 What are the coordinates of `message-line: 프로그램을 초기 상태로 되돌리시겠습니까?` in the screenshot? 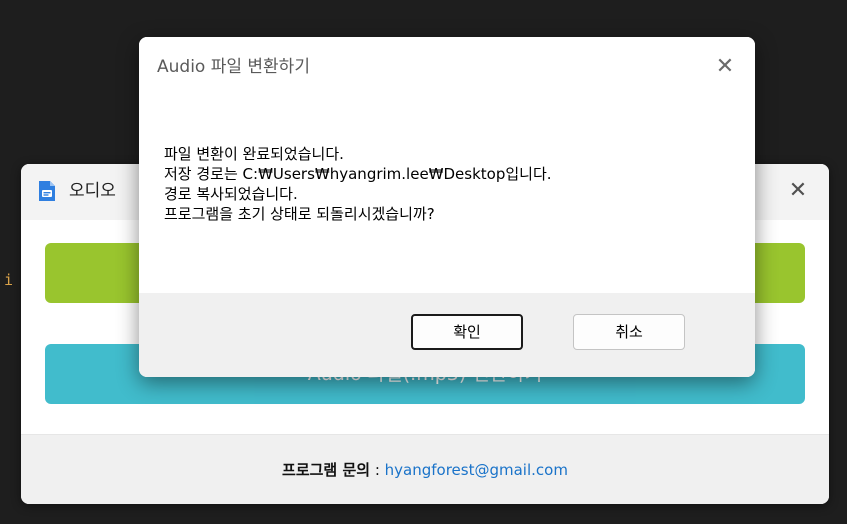 It's located at (299, 214).